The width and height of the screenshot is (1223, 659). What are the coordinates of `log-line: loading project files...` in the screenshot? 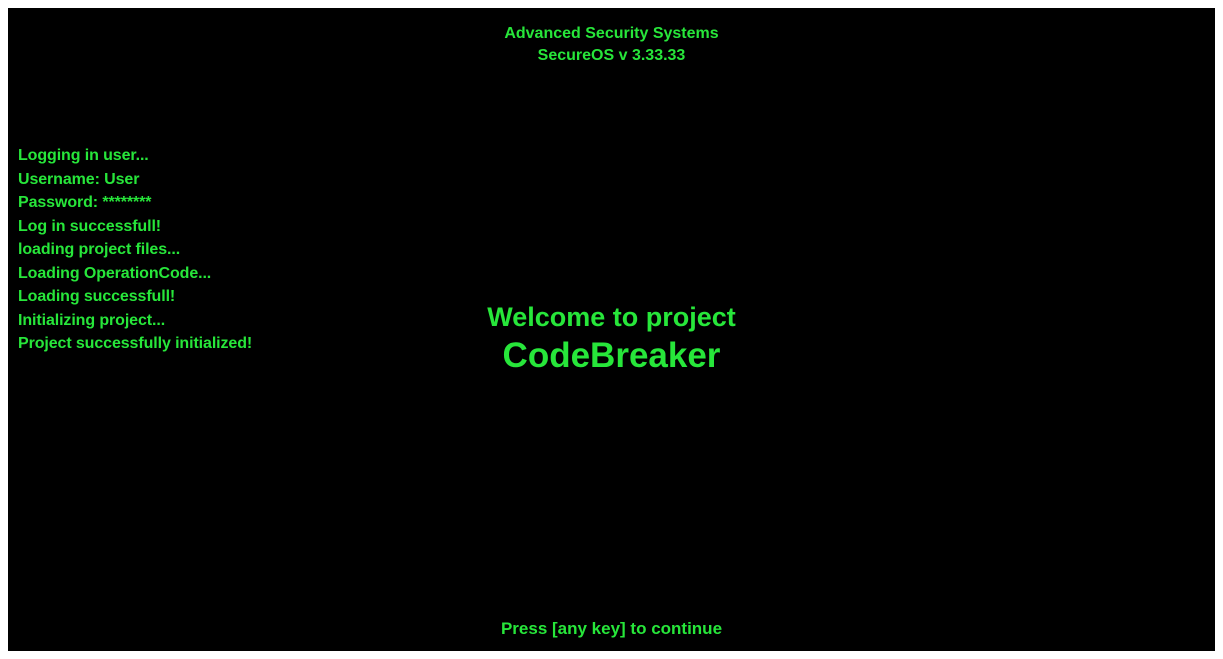 It's located at (99, 249).